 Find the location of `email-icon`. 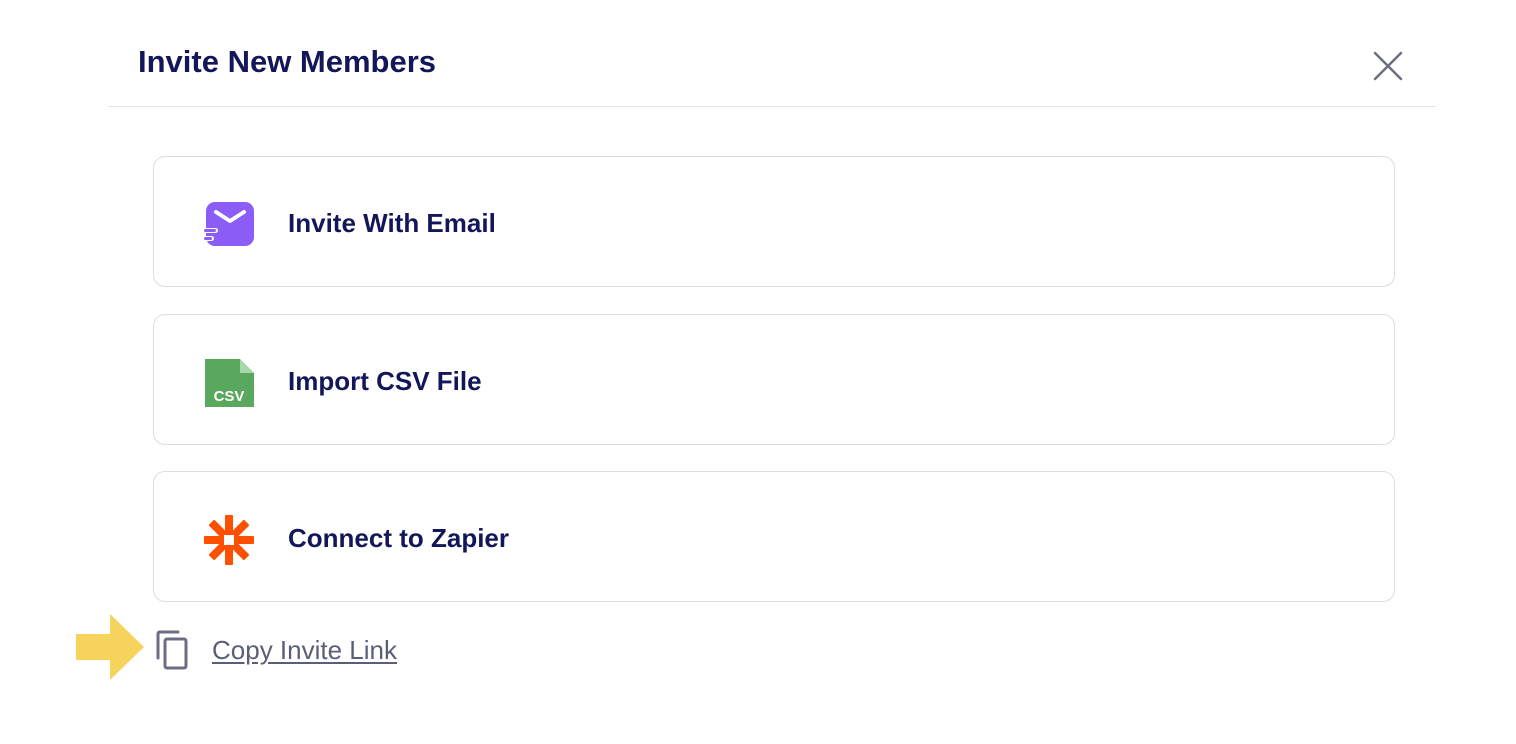

email-icon is located at coordinates (228, 224).